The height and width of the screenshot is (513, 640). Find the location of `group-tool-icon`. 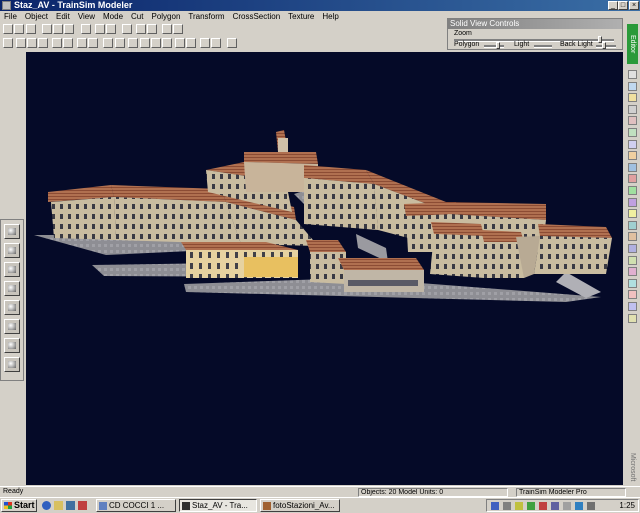

group-tool-icon is located at coordinates (632, 132).